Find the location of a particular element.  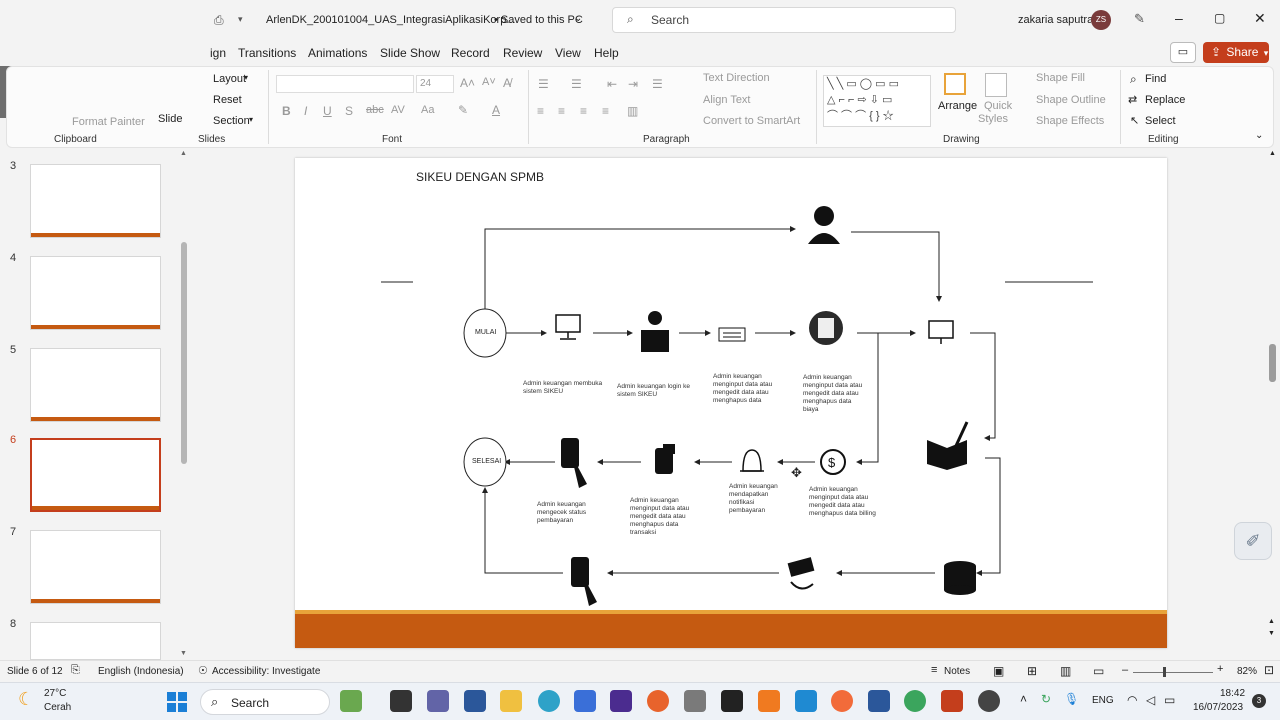

lang-indicator: ENG is located at coordinates (1103, 700).